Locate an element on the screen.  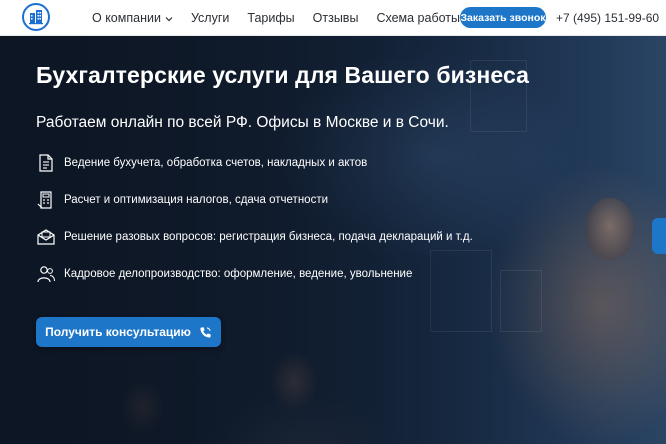
phone-icon is located at coordinates (205, 332).